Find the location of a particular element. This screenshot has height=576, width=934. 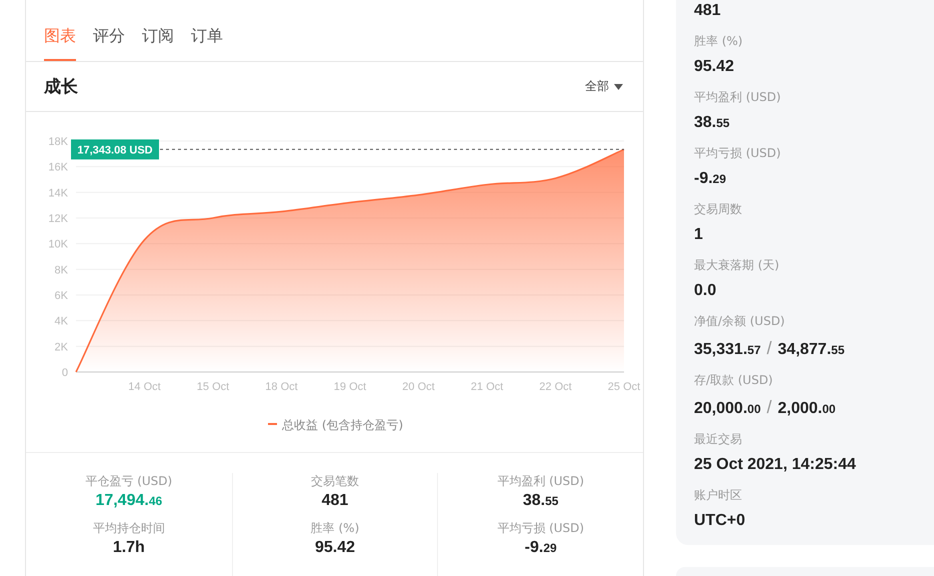

detail-value: 20,000.00 / 2,000.00 is located at coordinates (765, 407).